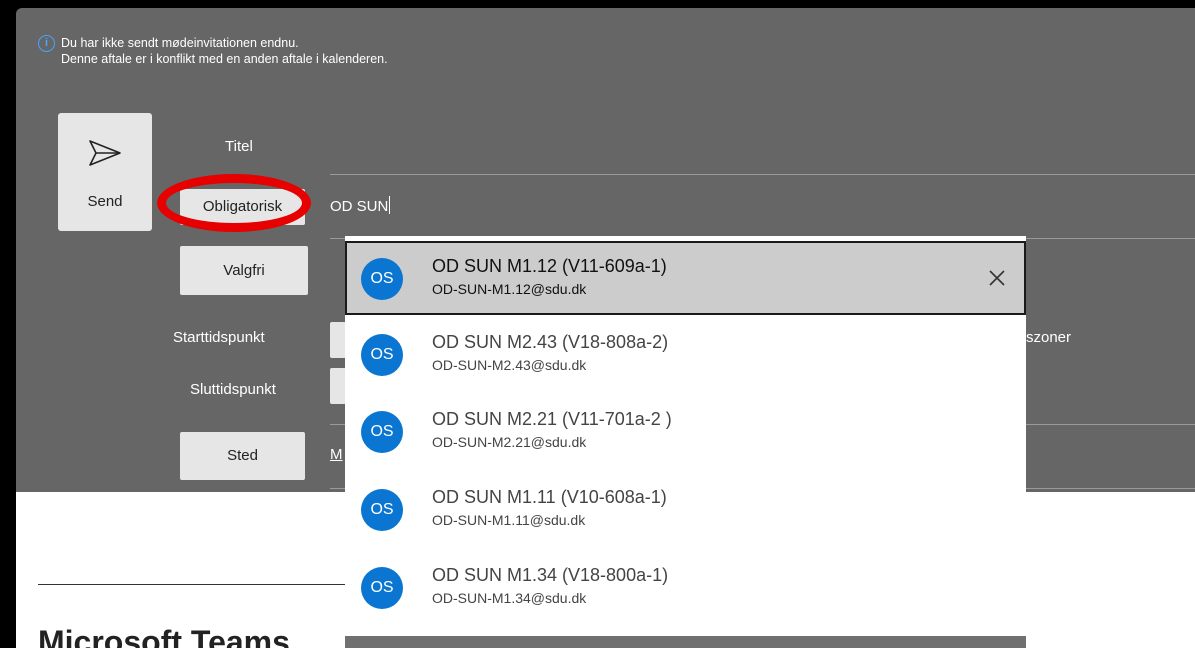  What do you see at coordinates (997, 278) in the screenshot?
I see `close-icon` at bounding box center [997, 278].